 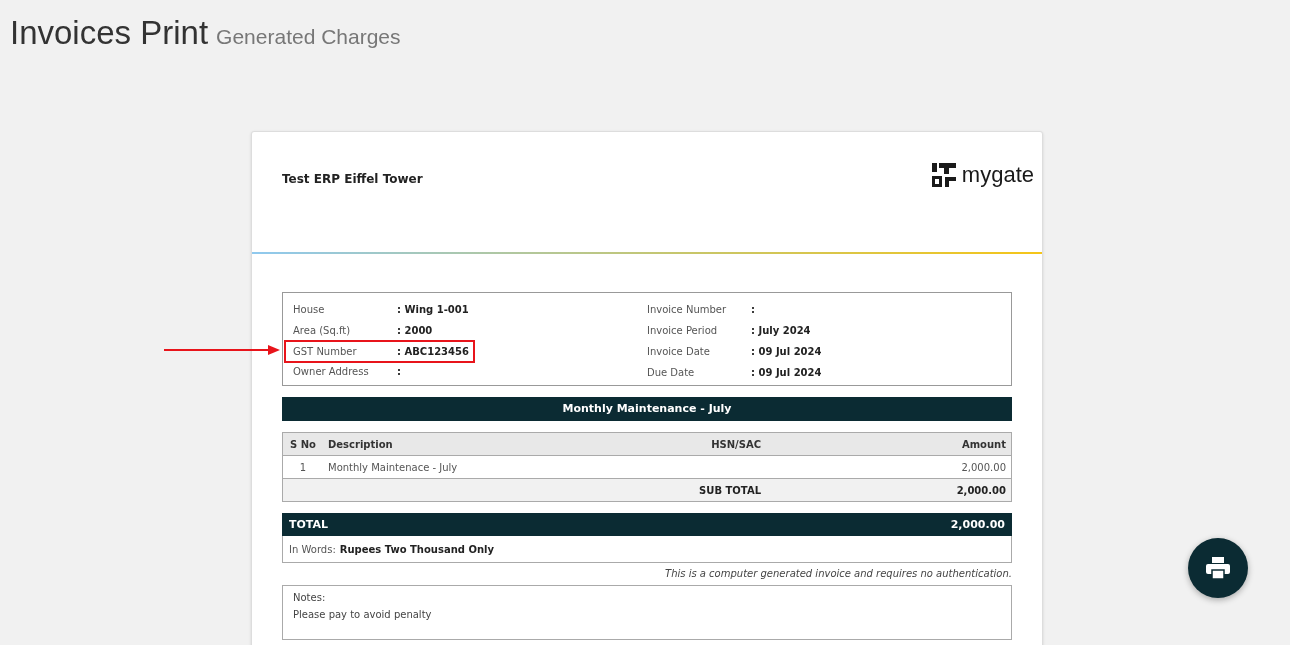 What do you see at coordinates (308, 36) in the screenshot?
I see `page-subtitle: Generated Charges` at bounding box center [308, 36].